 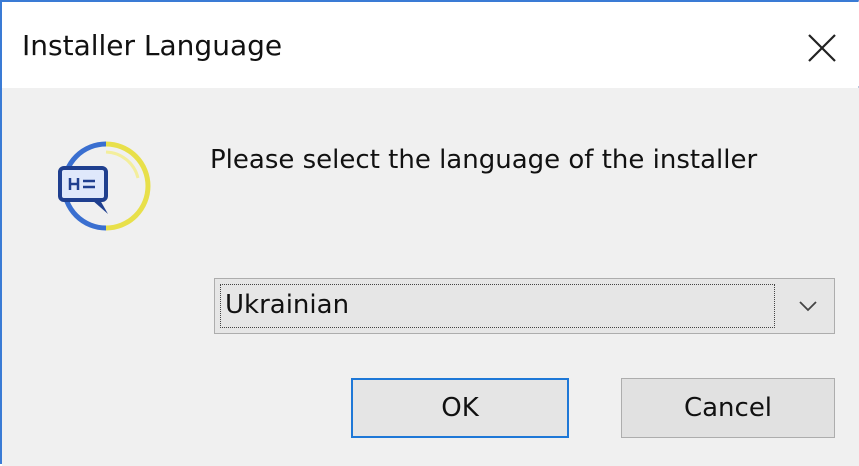 What do you see at coordinates (524, 306) in the screenshot?
I see `language-select: Ukrainian` at bounding box center [524, 306].